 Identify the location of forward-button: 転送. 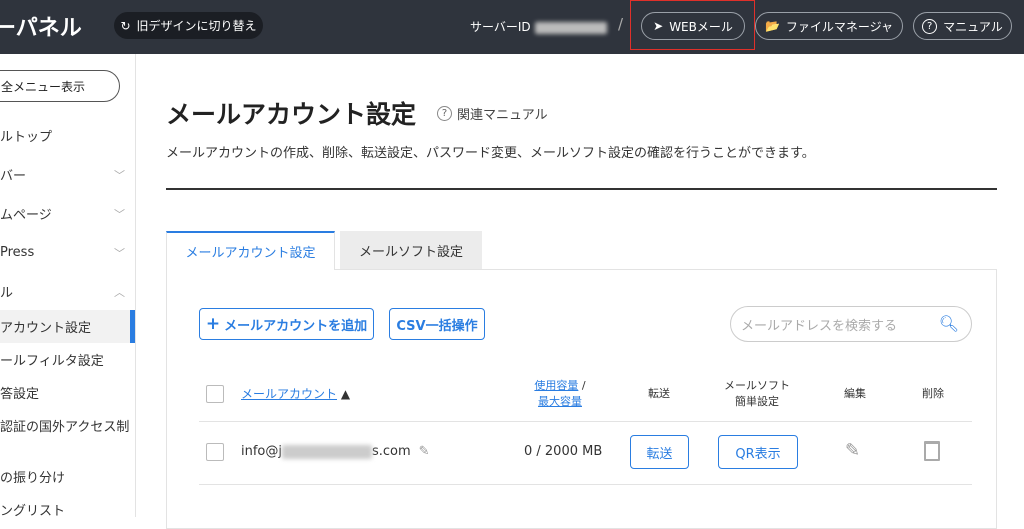
(659, 452).